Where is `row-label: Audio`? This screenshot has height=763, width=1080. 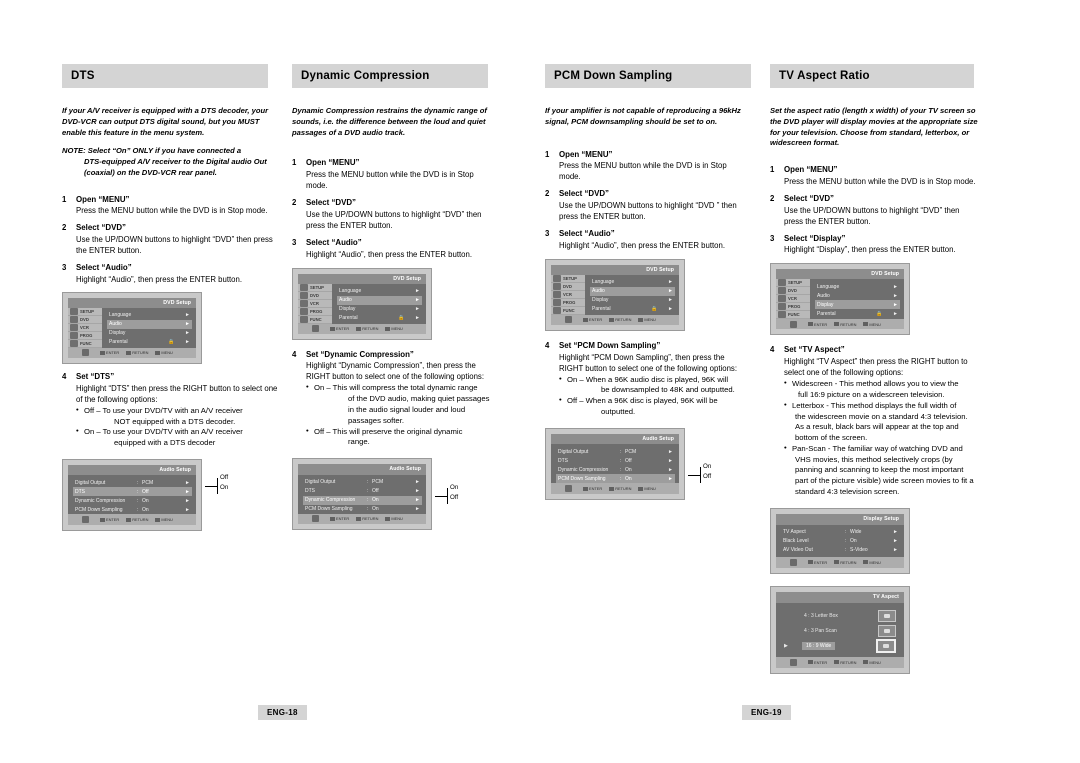
row-label: Audio is located at coordinates (345, 300).